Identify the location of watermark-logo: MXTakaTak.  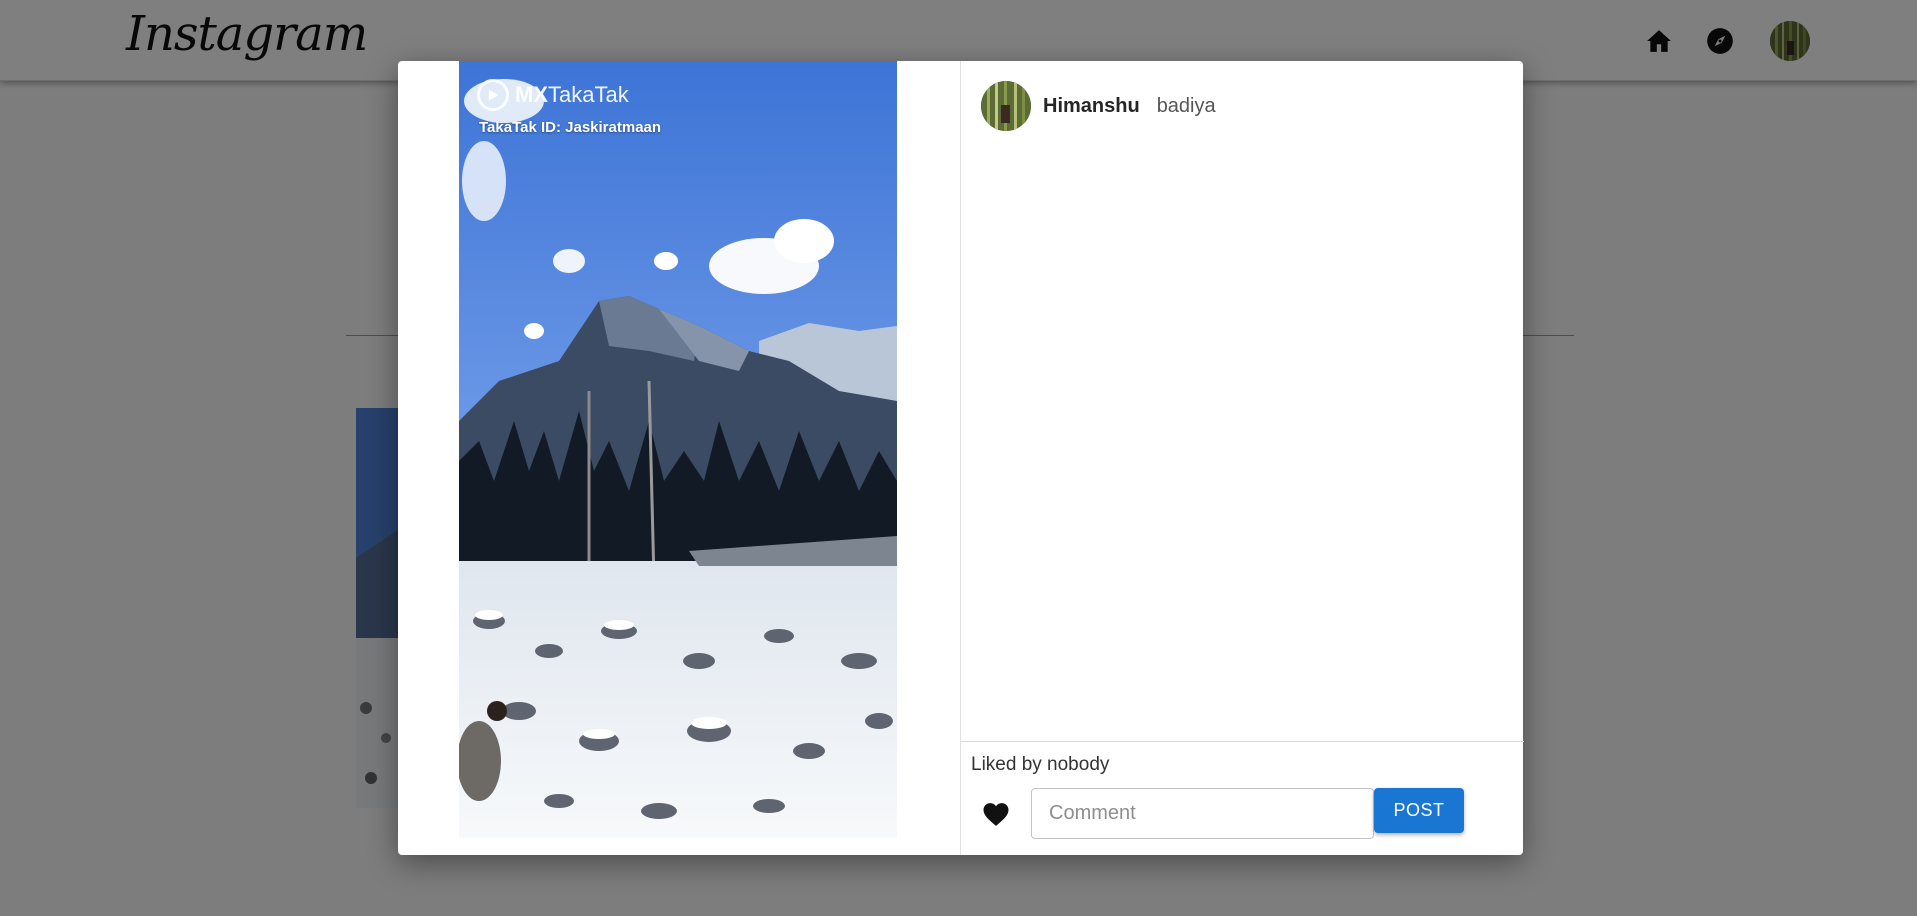
(553, 95).